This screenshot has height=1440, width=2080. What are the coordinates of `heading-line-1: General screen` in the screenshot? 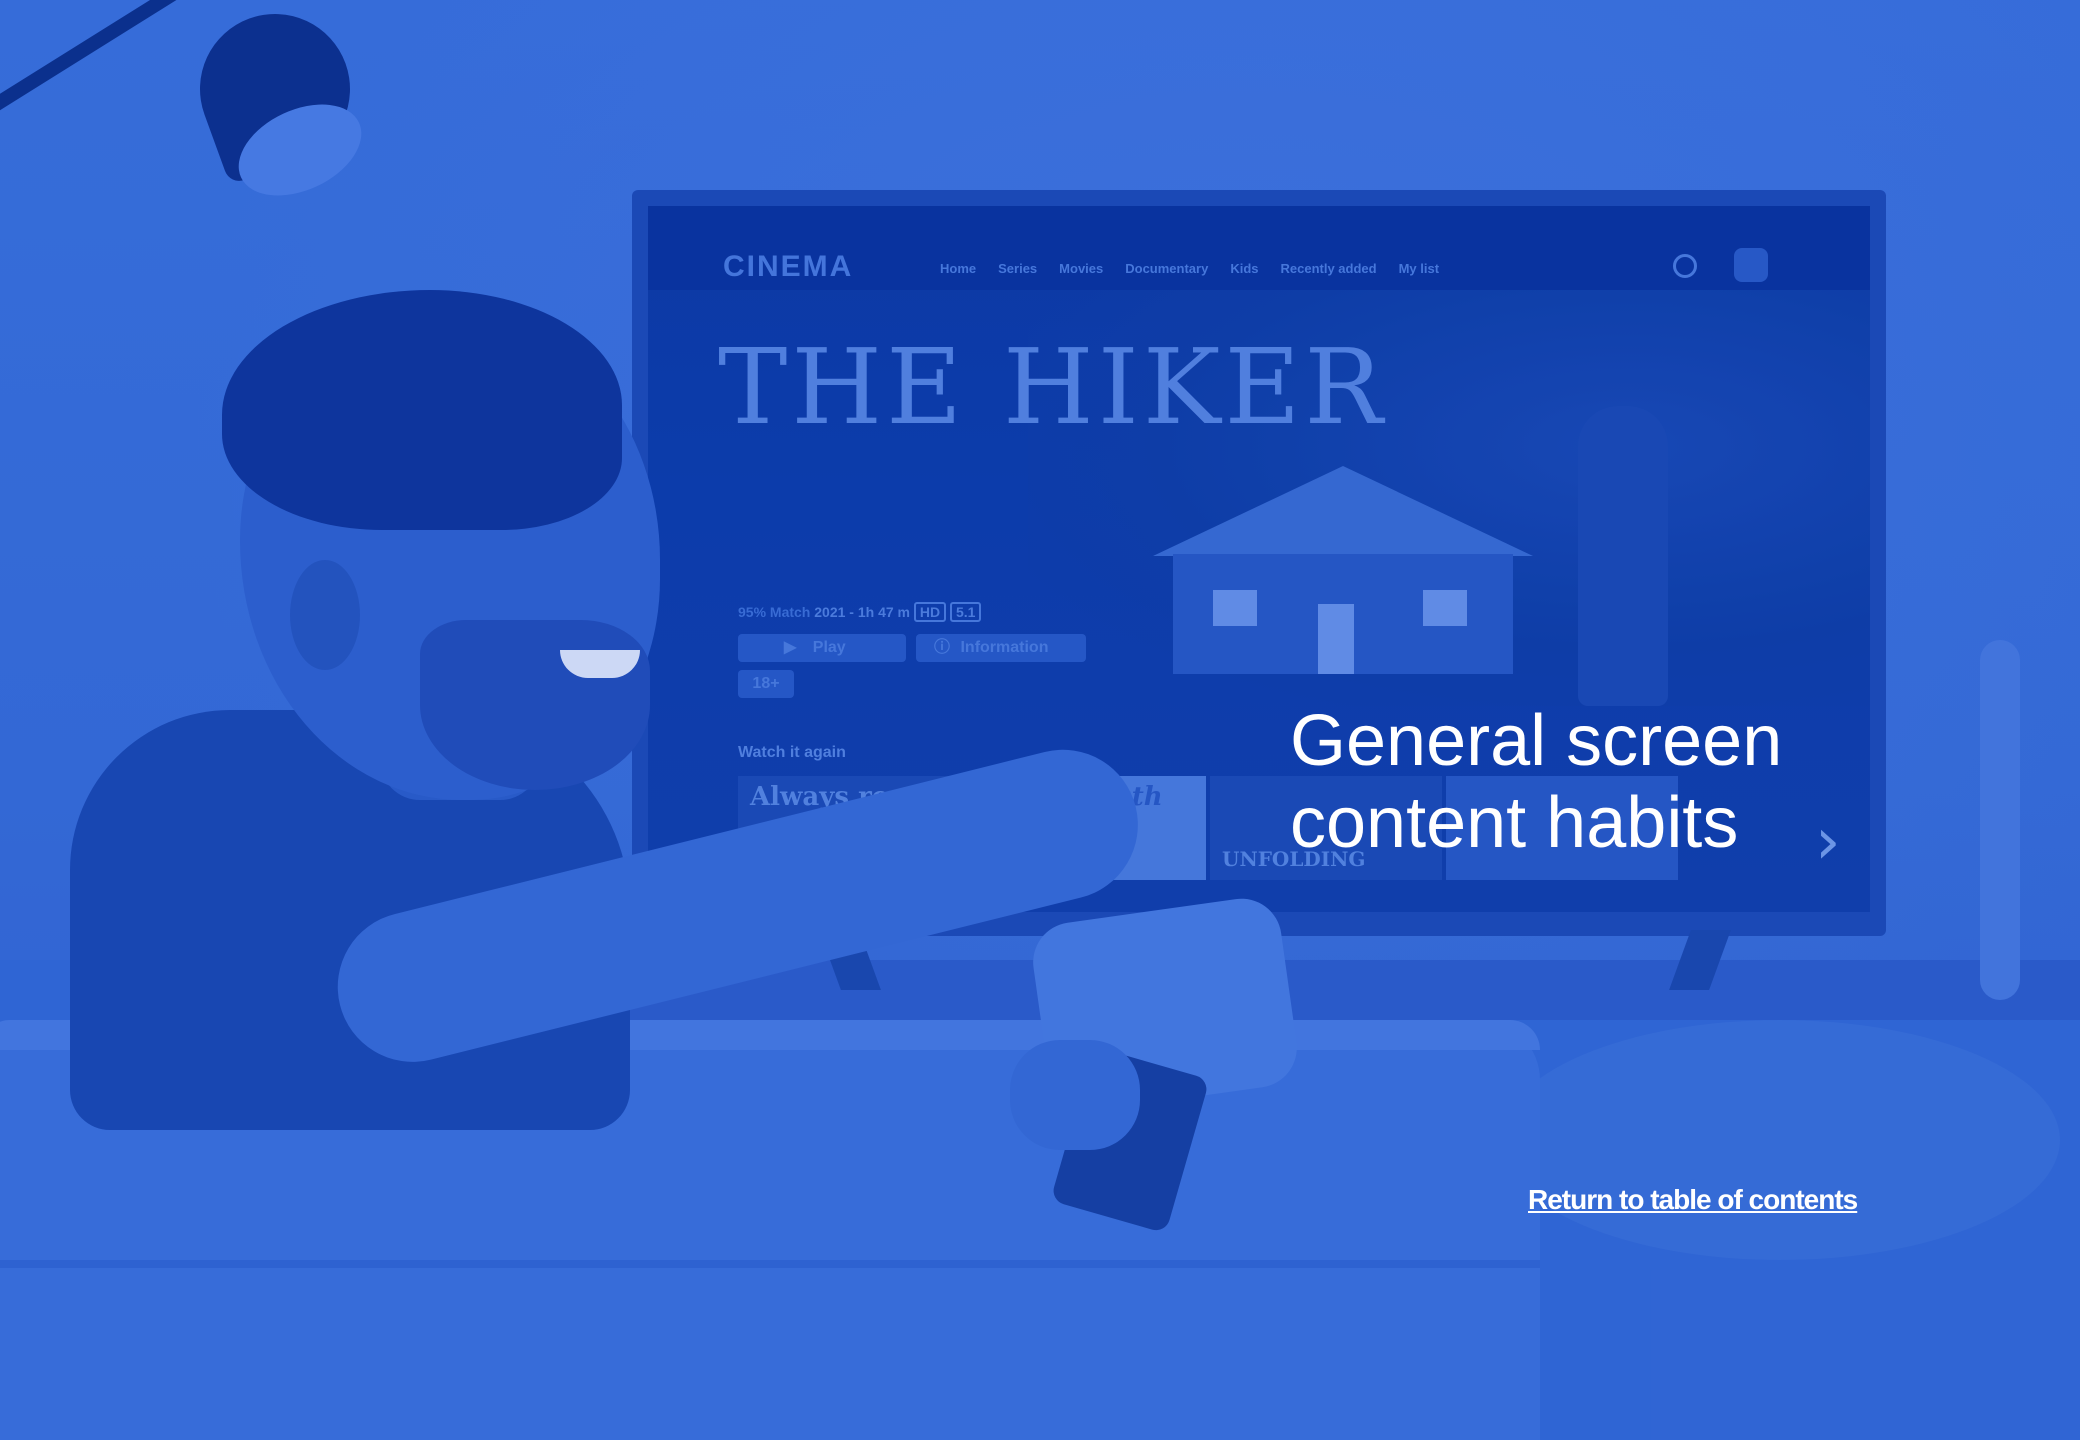 It's located at (1536, 741).